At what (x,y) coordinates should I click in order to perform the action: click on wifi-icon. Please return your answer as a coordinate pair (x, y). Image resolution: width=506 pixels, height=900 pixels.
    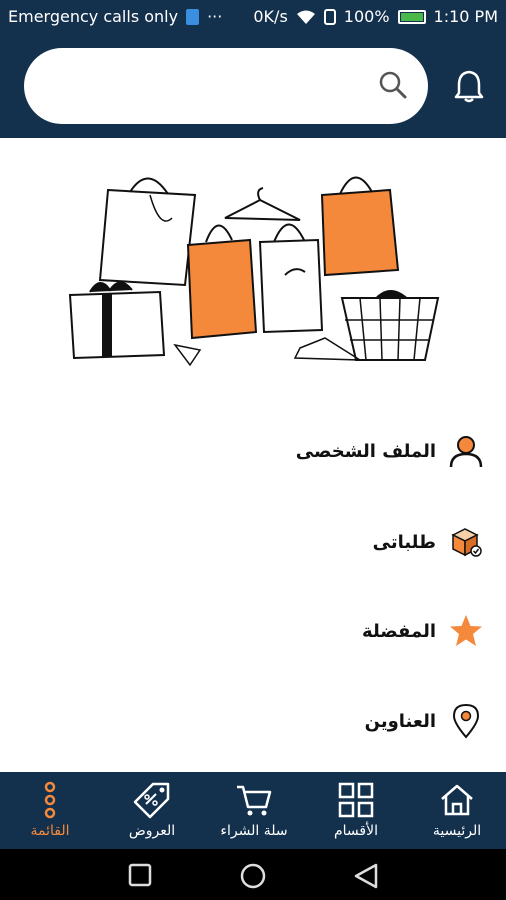
    Looking at the image, I should click on (305, 17).